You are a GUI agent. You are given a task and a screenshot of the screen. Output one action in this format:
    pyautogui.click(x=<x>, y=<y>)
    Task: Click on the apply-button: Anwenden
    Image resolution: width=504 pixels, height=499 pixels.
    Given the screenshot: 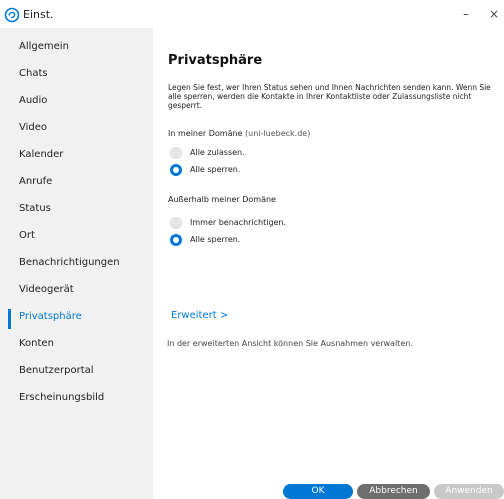 What is the action you would take?
    pyautogui.click(x=469, y=491)
    